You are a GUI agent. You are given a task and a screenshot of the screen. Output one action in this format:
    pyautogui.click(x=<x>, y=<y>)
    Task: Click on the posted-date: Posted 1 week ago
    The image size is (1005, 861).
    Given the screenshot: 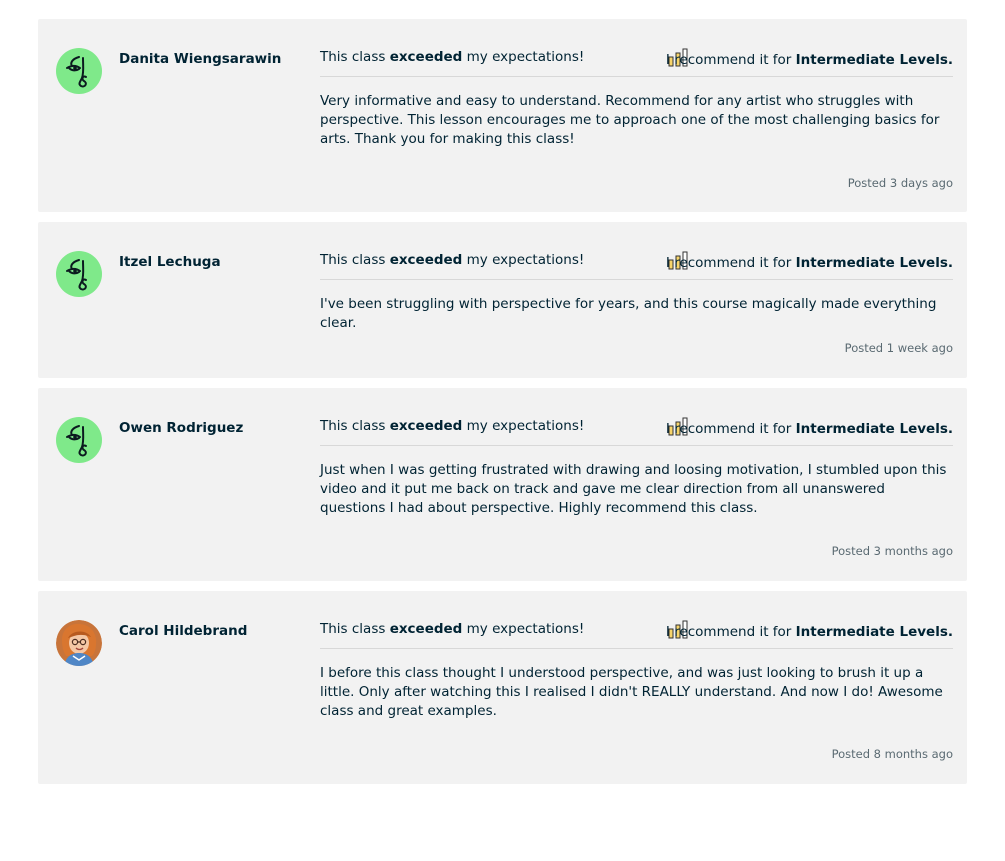 What is the action you would take?
    pyautogui.click(x=898, y=348)
    